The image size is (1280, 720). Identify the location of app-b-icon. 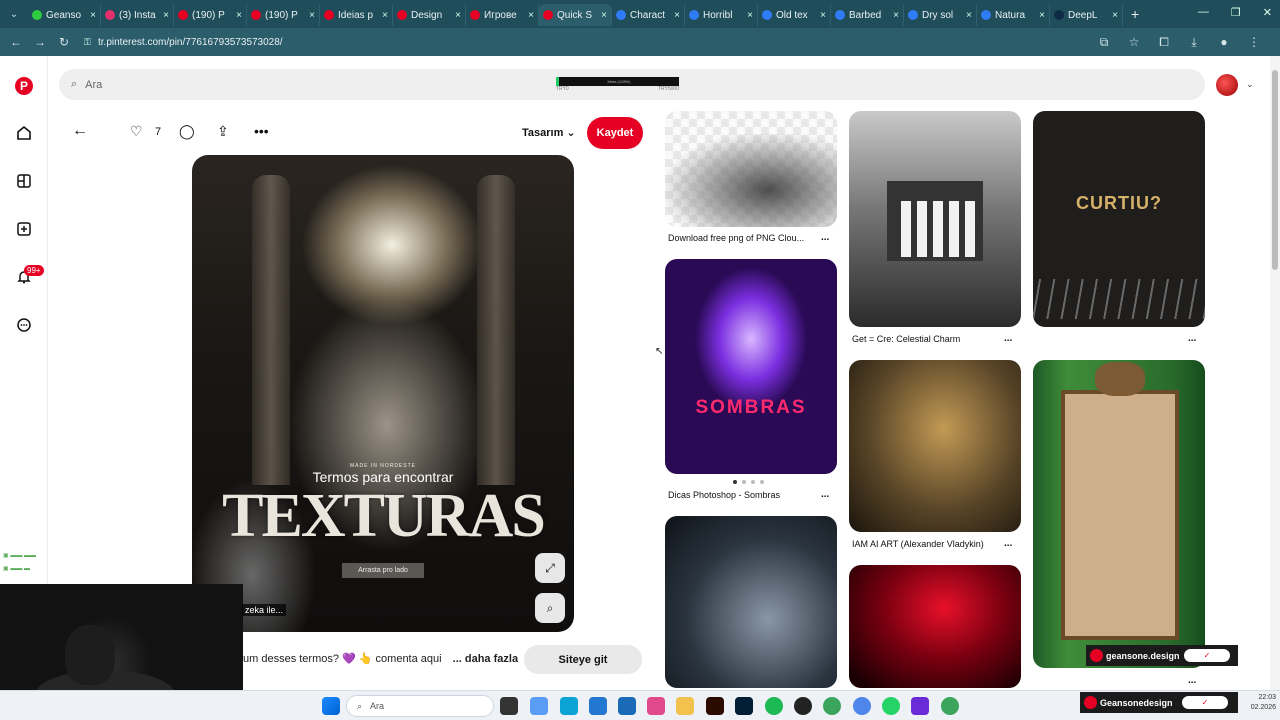
(920, 706).